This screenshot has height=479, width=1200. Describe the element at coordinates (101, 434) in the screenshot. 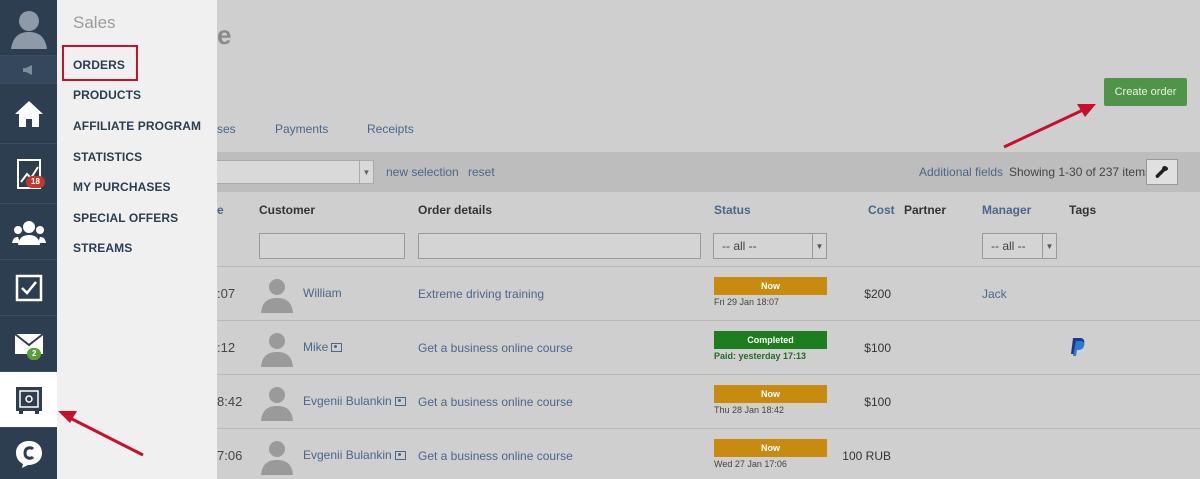

I see `arrow-to-sales-icon` at that location.